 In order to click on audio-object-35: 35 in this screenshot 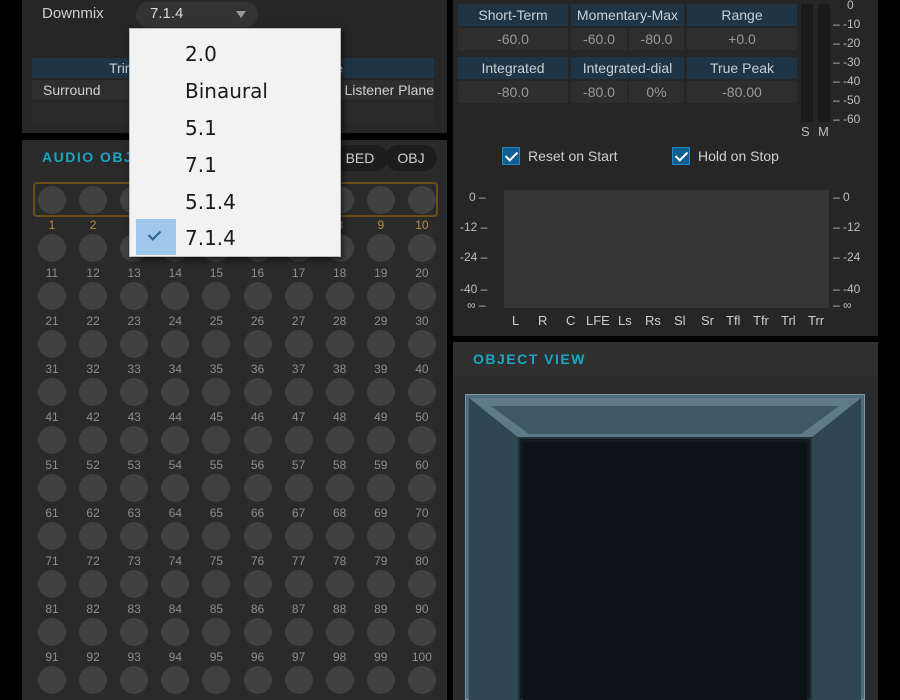, I will do `click(216, 353)`.